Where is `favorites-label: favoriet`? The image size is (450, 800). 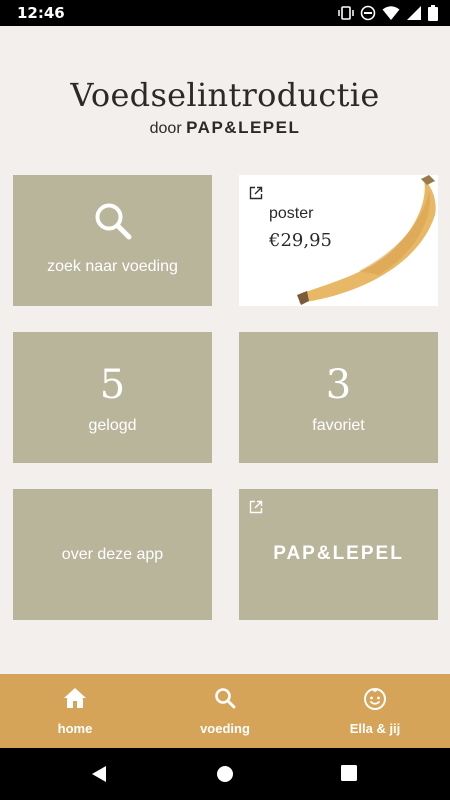 favorites-label: favoriet is located at coordinates (338, 425).